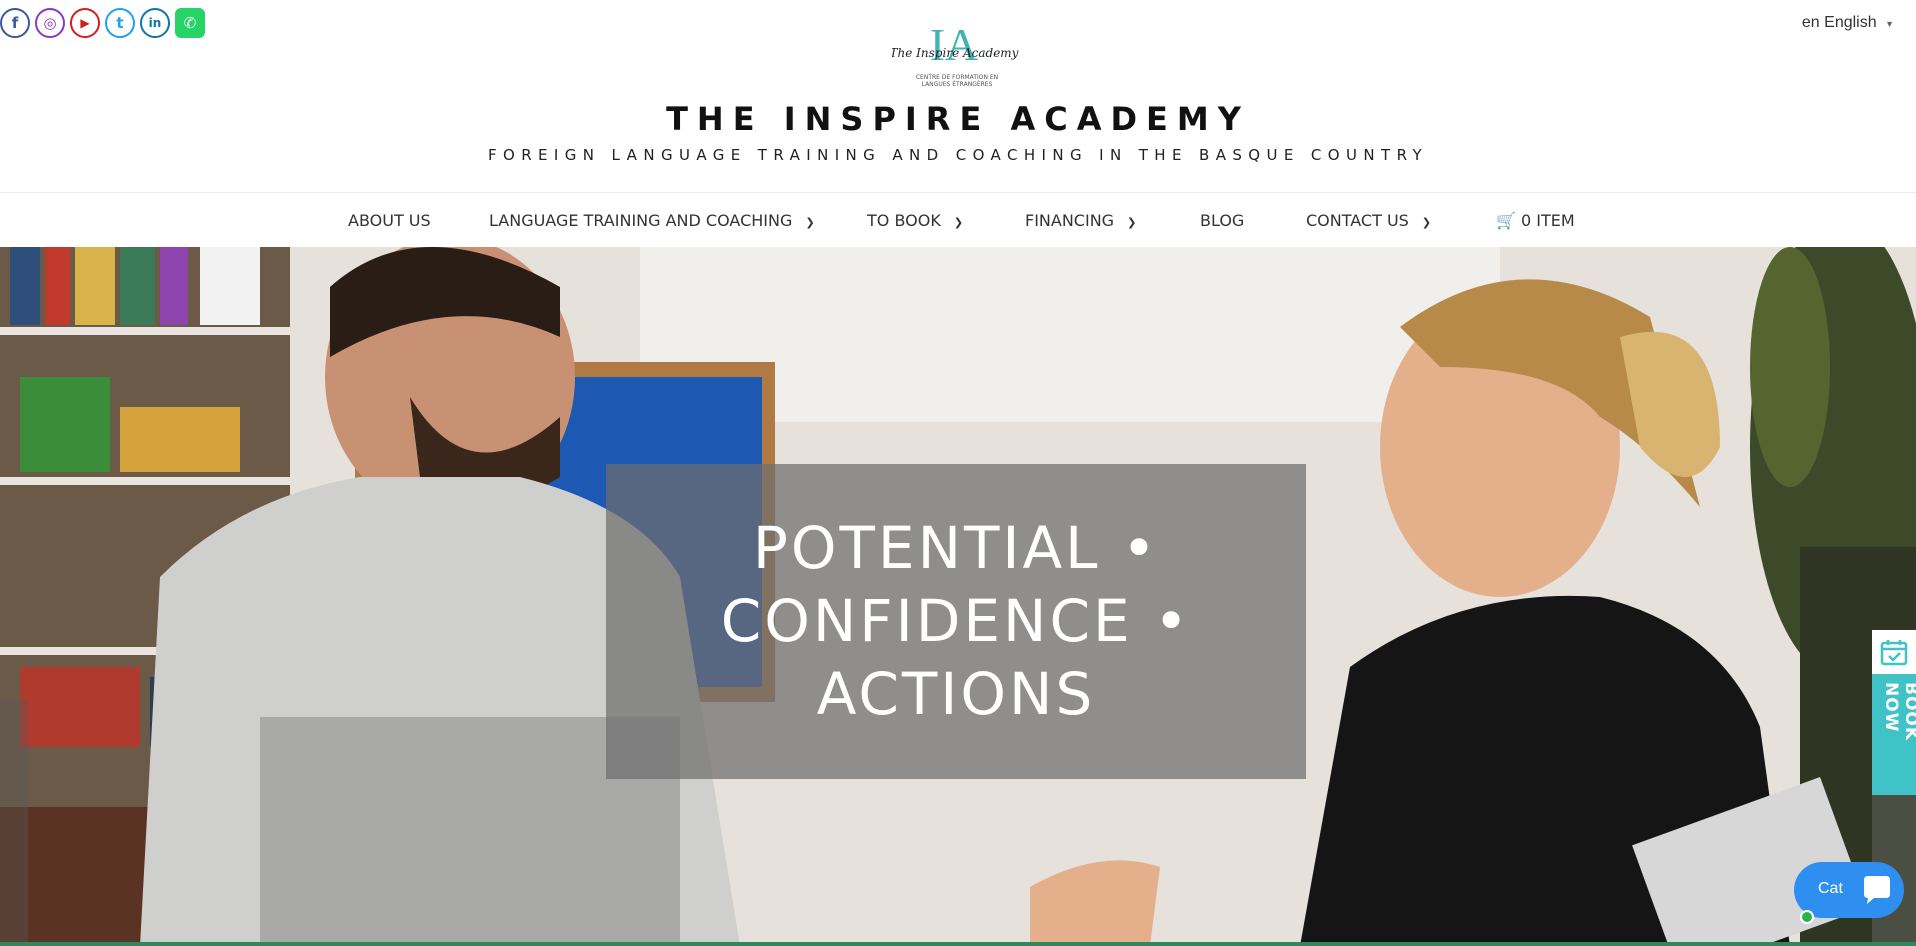 This screenshot has height=946, width=1916. What do you see at coordinates (954, 45) in the screenshot?
I see `logo-monogram: IA` at bounding box center [954, 45].